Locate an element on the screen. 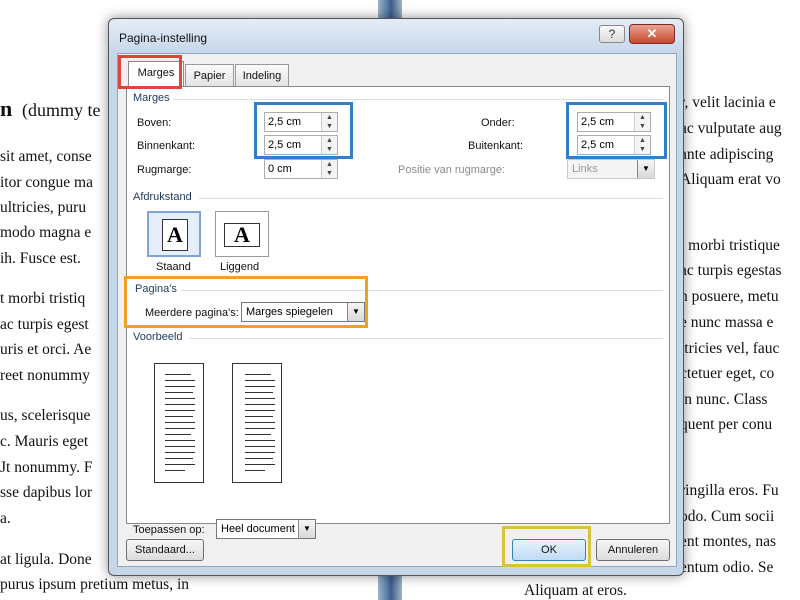  doc-line: uris et orci. Ae is located at coordinates (46, 349).